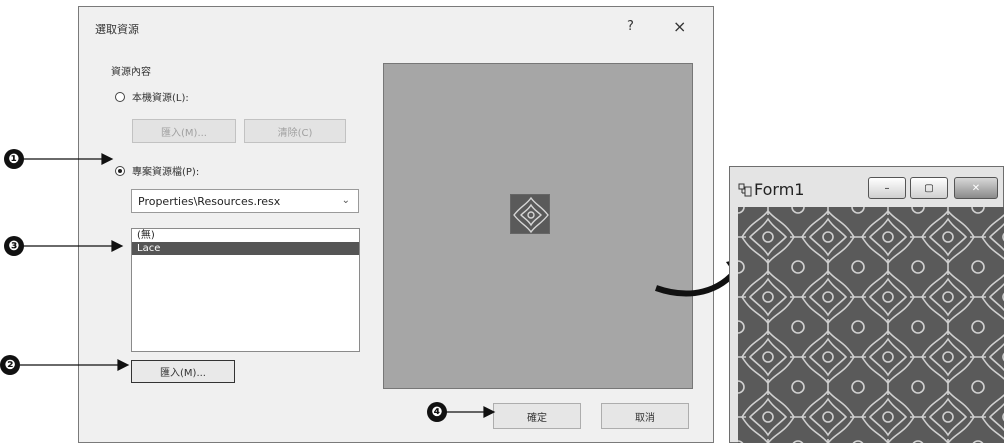 This screenshot has height=443, width=1004. I want to click on form1-client-area, so click(871, 325).